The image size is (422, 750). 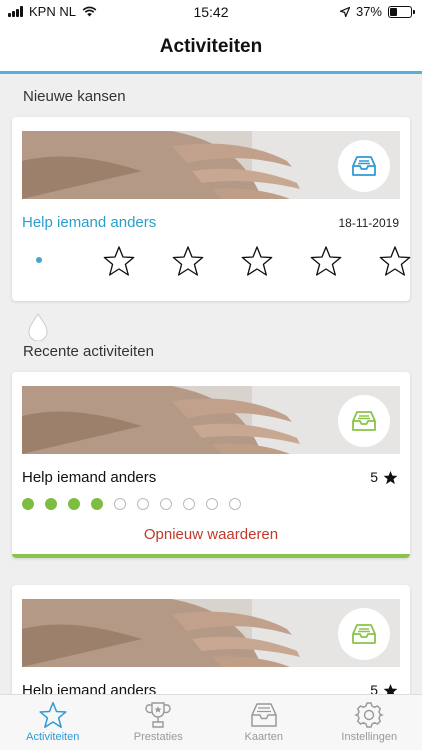 What do you see at coordinates (369, 737) in the screenshot?
I see `tab-label: Instellingen` at bounding box center [369, 737].